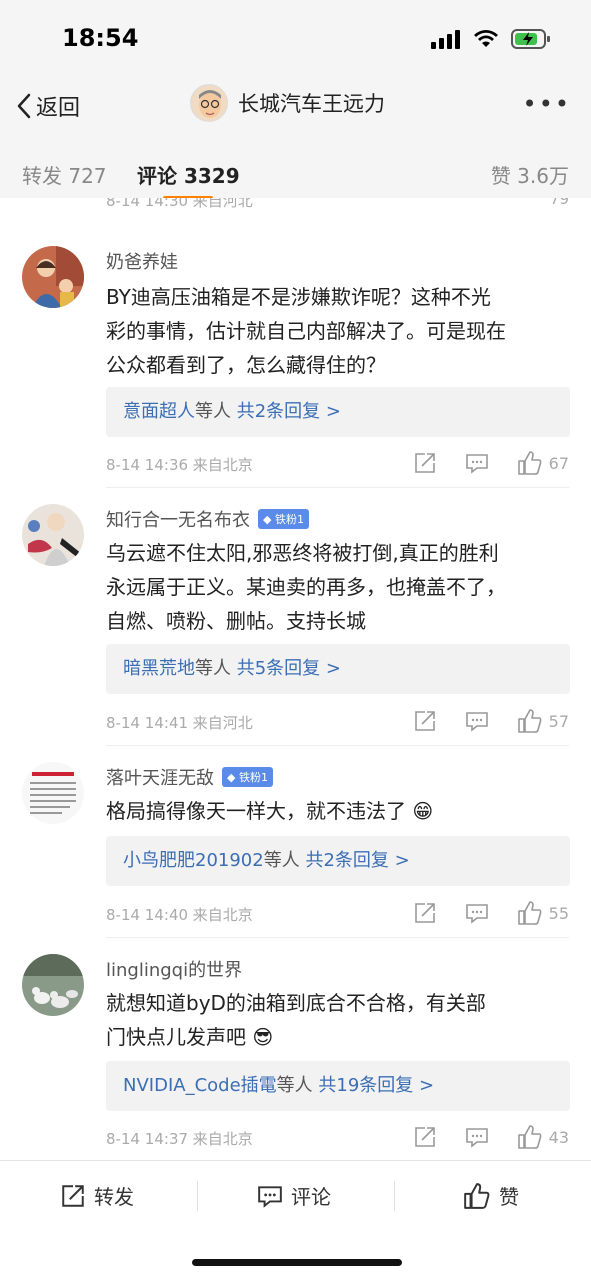 The height and width of the screenshot is (1280, 591). Describe the element at coordinates (297, 1262) in the screenshot. I see `home-indicator` at that location.